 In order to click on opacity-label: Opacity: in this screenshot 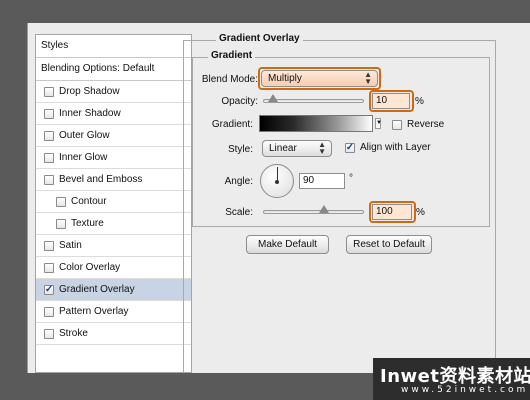, I will do `click(239, 101)`.